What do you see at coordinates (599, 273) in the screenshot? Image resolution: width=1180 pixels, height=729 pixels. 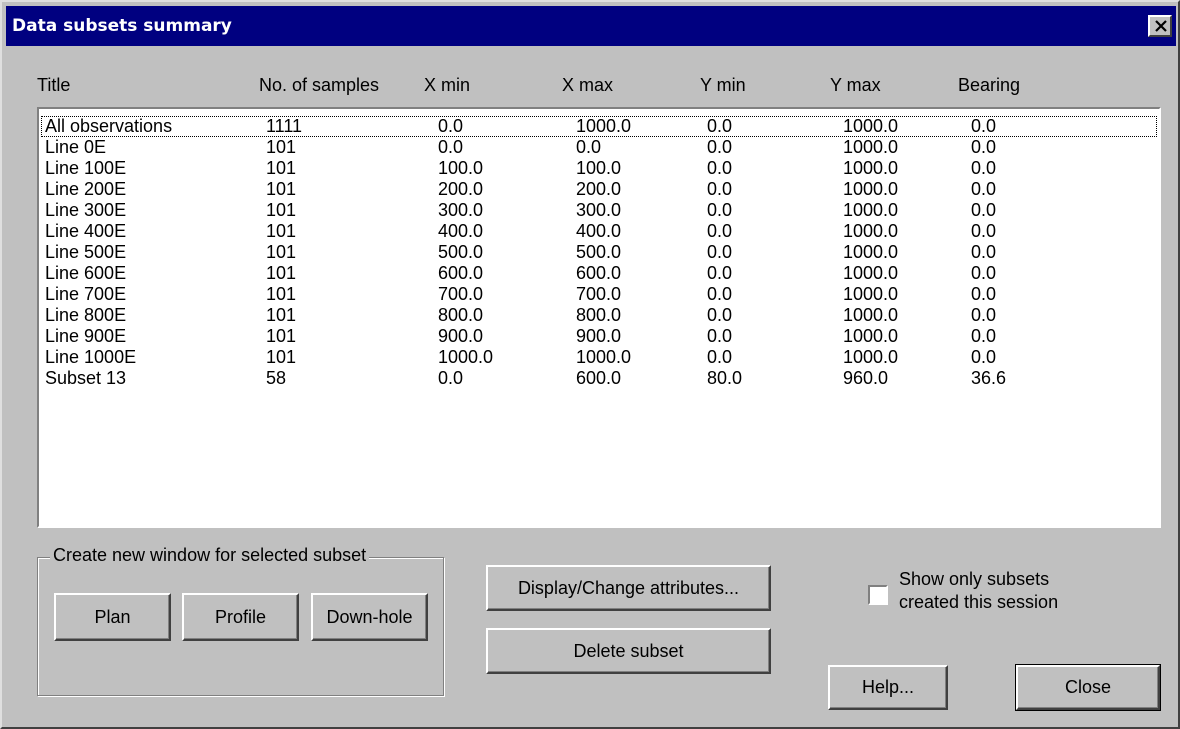 I see `table-row: Line 600E 101 600.0 600.0 0.0 1000.0 0.0` at bounding box center [599, 273].